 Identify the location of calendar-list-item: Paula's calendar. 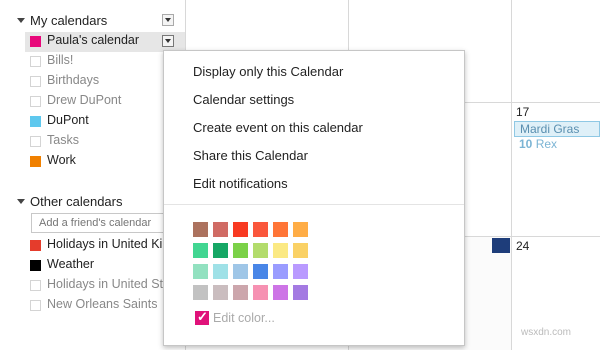
(105, 42).